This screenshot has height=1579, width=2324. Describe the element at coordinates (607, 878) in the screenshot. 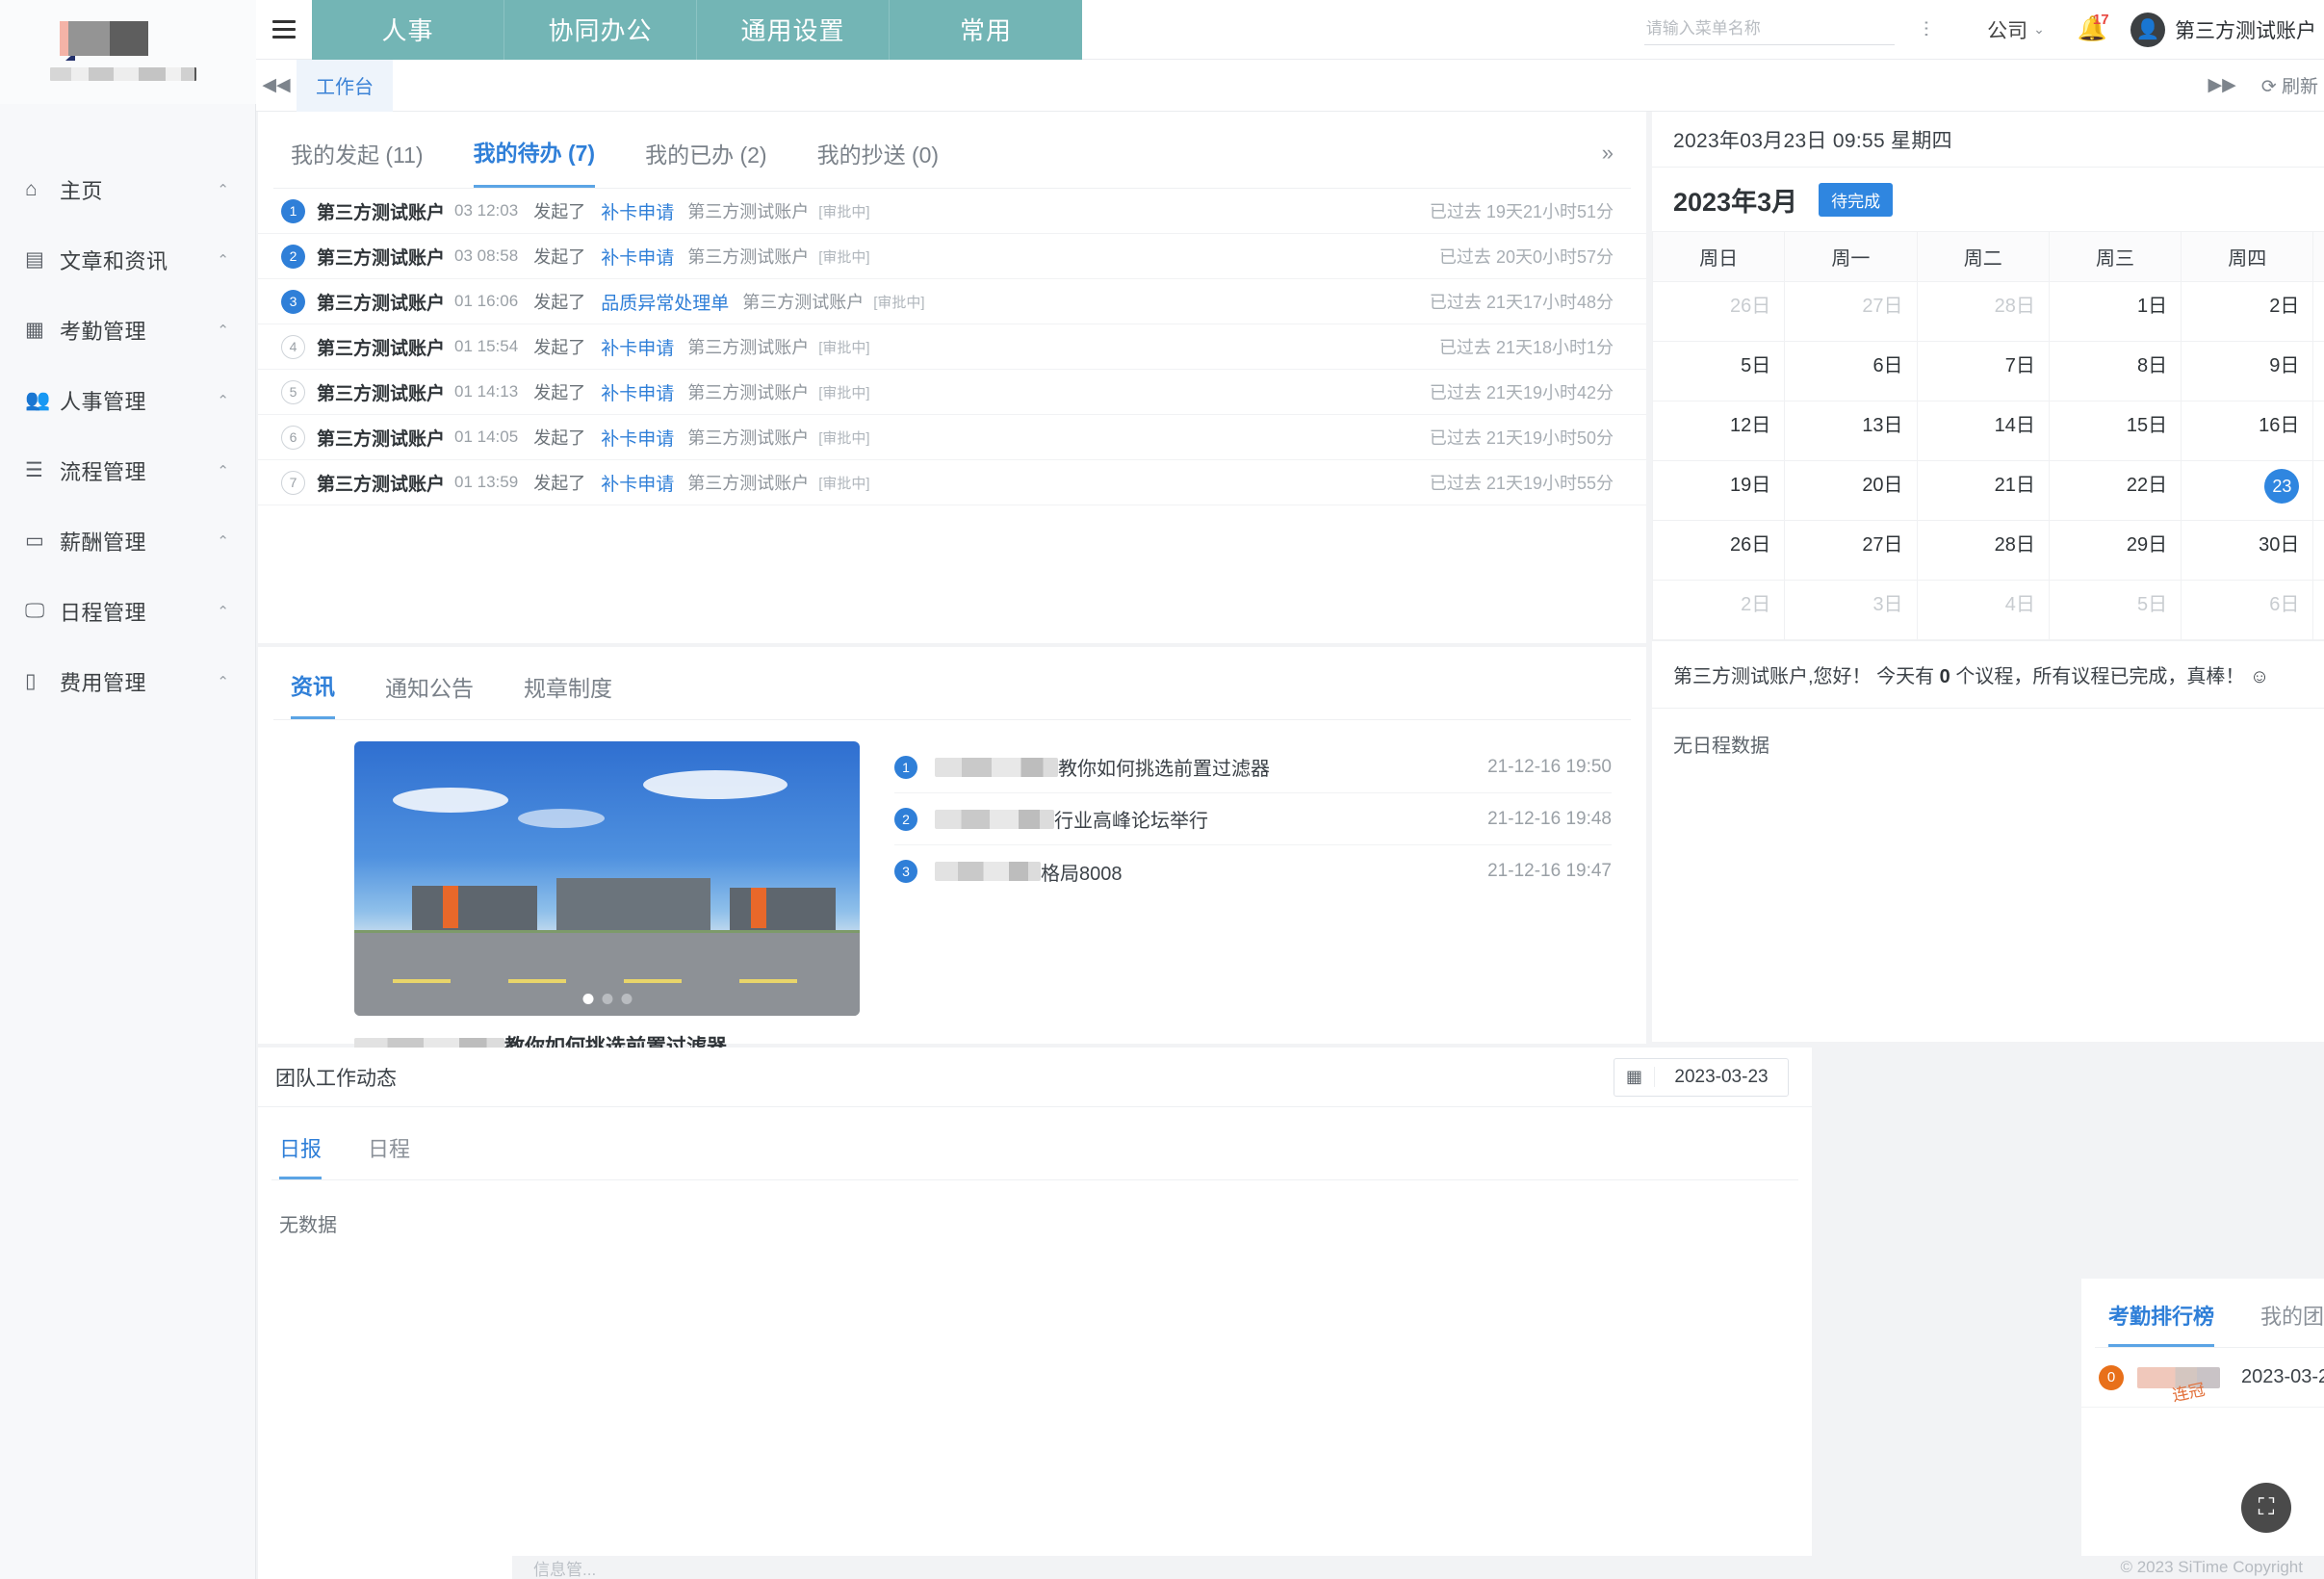

I see `news-carousel` at that location.